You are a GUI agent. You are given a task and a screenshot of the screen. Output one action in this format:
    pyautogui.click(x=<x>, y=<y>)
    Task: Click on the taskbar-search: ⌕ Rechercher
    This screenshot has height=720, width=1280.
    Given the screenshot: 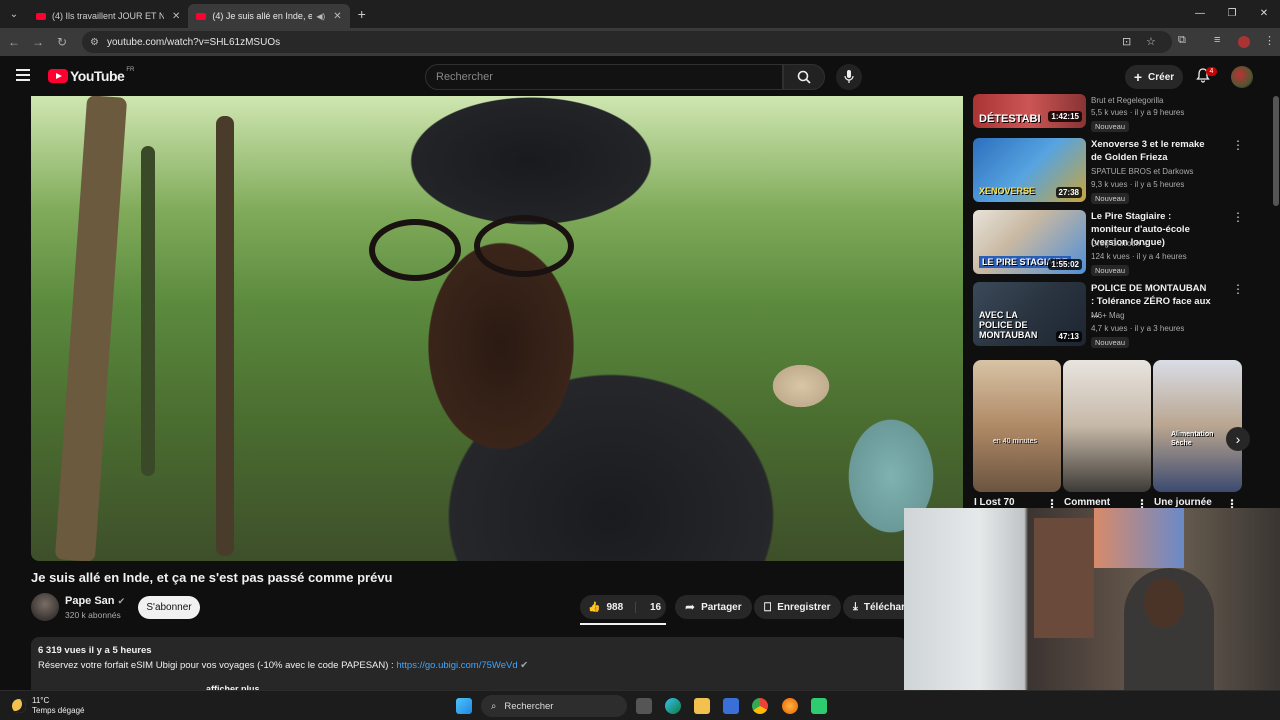 What is the action you would take?
    pyautogui.click(x=554, y=706)
    